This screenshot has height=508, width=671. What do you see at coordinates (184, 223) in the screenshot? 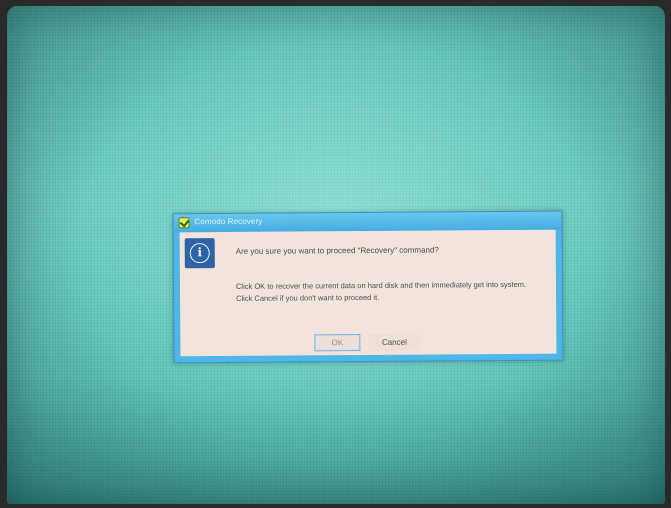
I see `checkmark-app-icon` at bounding box center [184, 223].